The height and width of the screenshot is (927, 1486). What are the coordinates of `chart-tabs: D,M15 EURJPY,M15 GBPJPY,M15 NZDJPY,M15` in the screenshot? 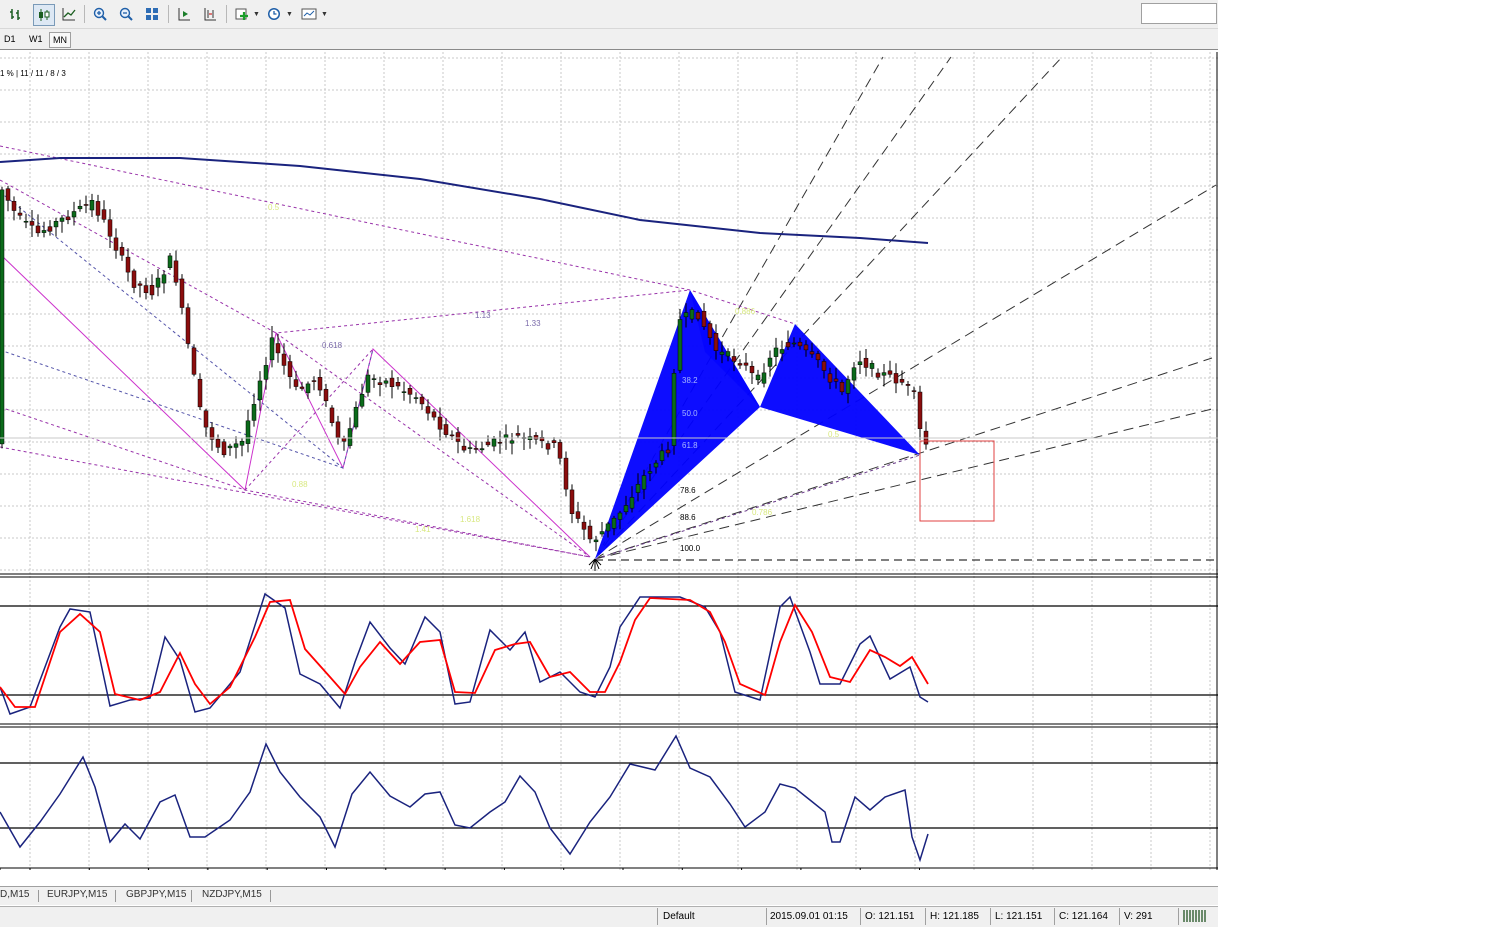 It's located at (609, 895).